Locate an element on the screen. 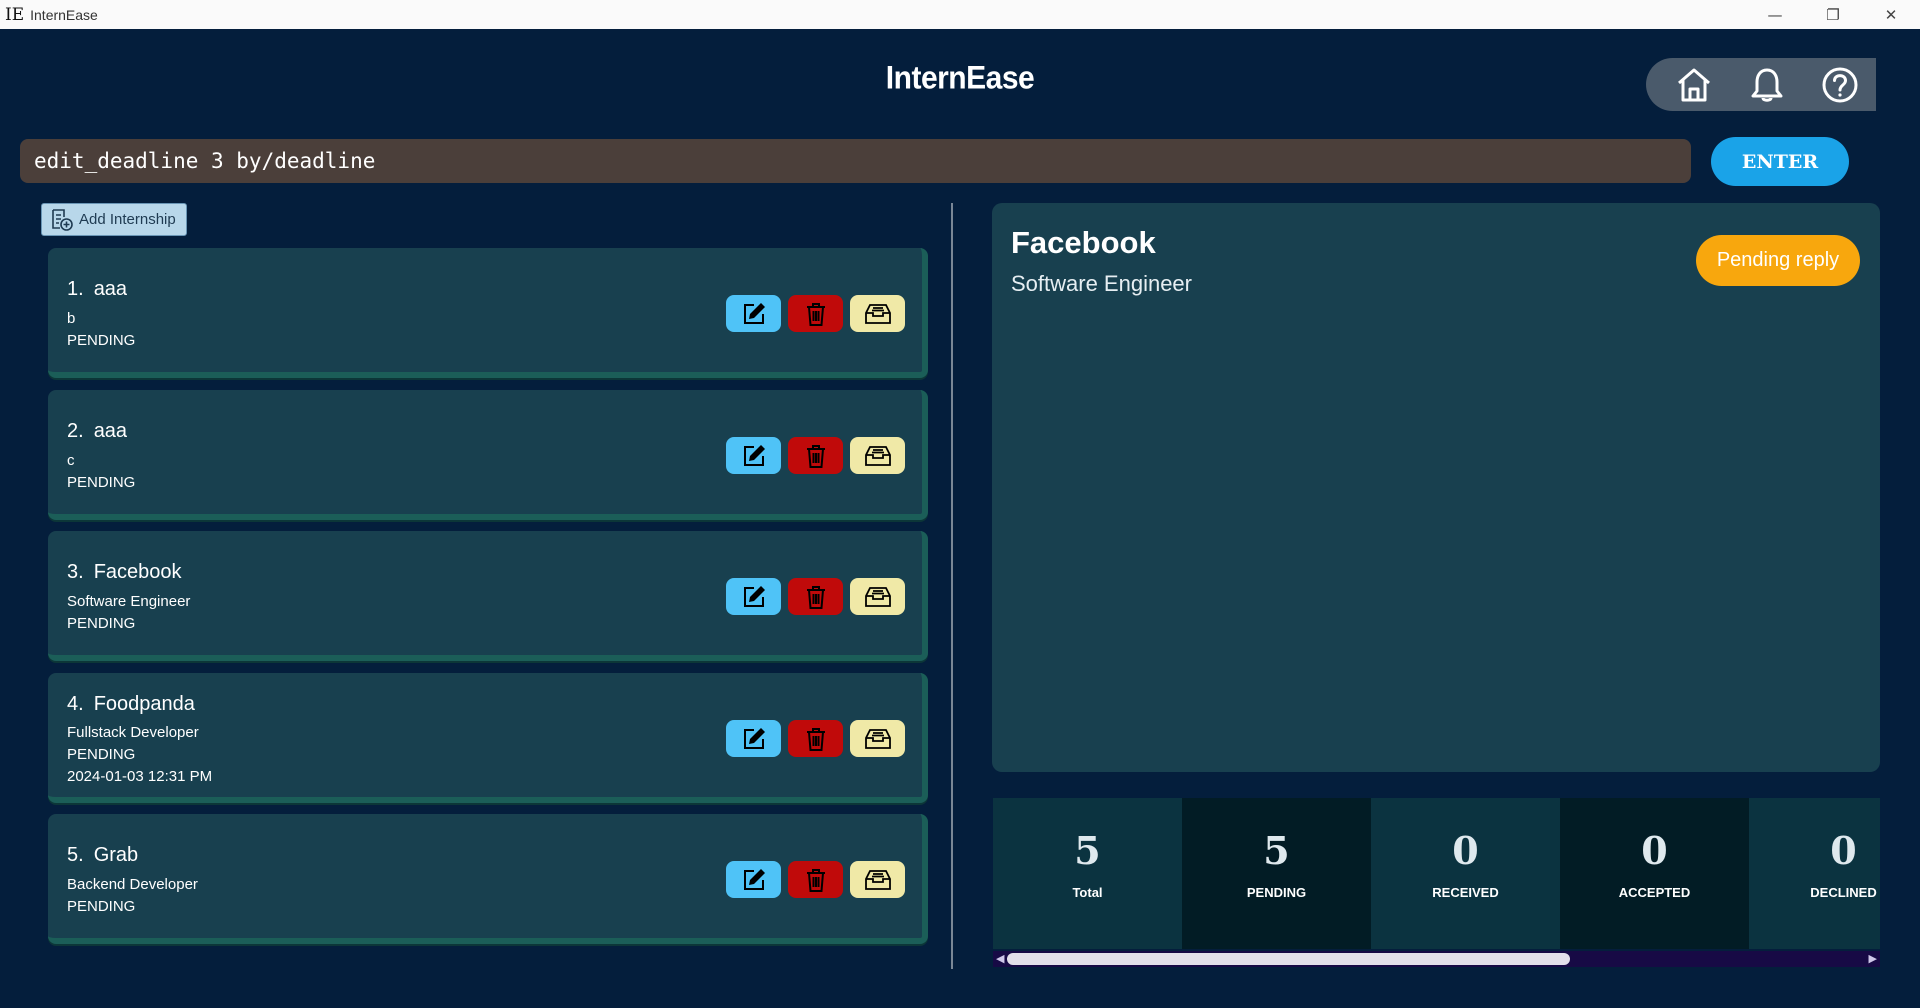 This screenshot has height=1008, width=1920. scrollbar-thumb is located at coordinates (1288, 959).